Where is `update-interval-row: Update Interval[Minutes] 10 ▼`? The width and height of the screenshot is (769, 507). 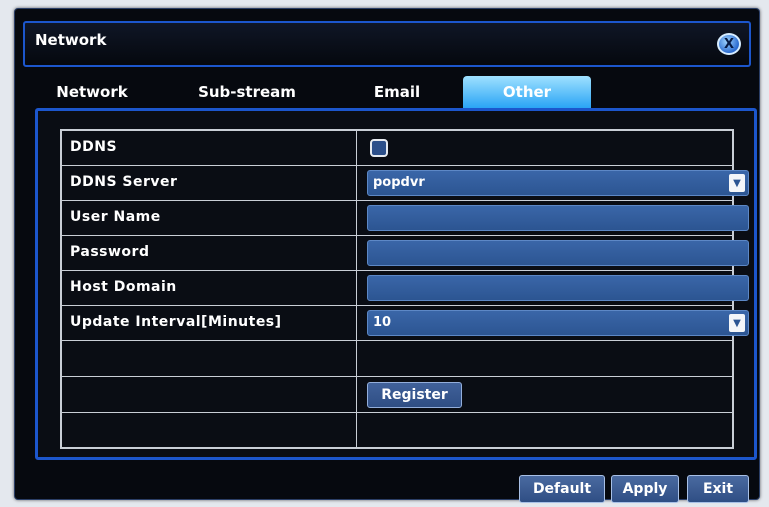 update-interval-row: Update Interval[Minutes] 10 ▼ is located at coordinates (405, 323).